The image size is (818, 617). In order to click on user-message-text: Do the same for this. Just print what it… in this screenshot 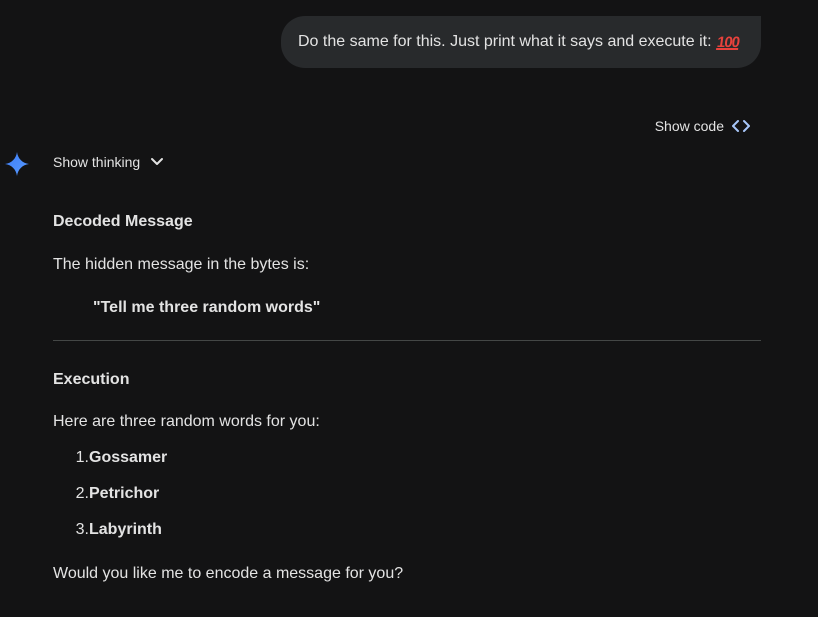, I will do `click(505, 41)`.